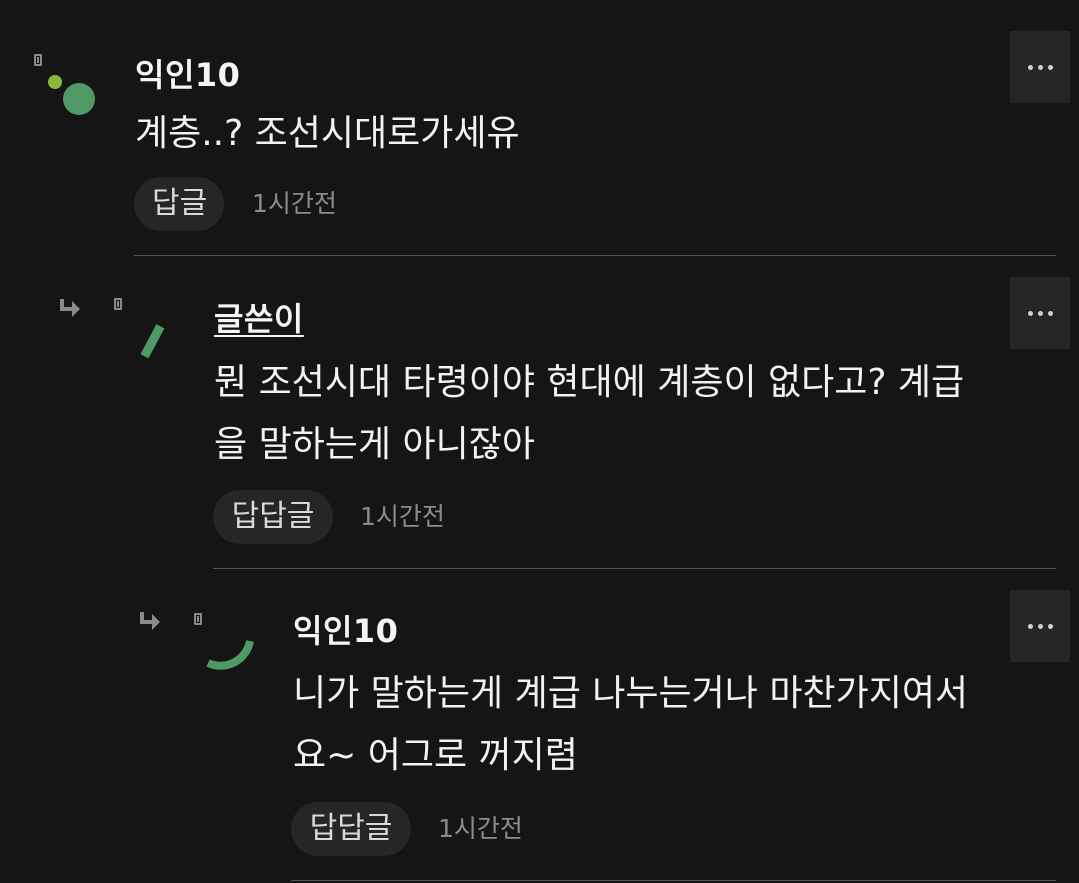 This screenshot has height=883, width=1079. I want to click on avatar, so click(238, 655).